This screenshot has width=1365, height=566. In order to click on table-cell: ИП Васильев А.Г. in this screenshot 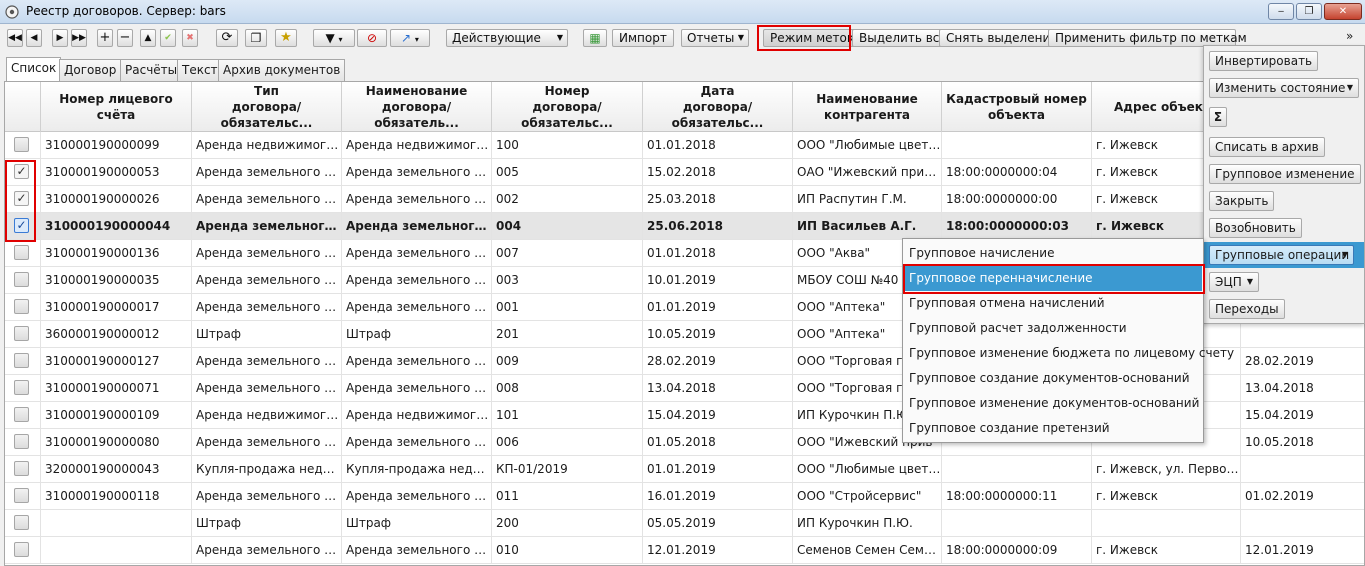, I will do `click(867, 226)`.